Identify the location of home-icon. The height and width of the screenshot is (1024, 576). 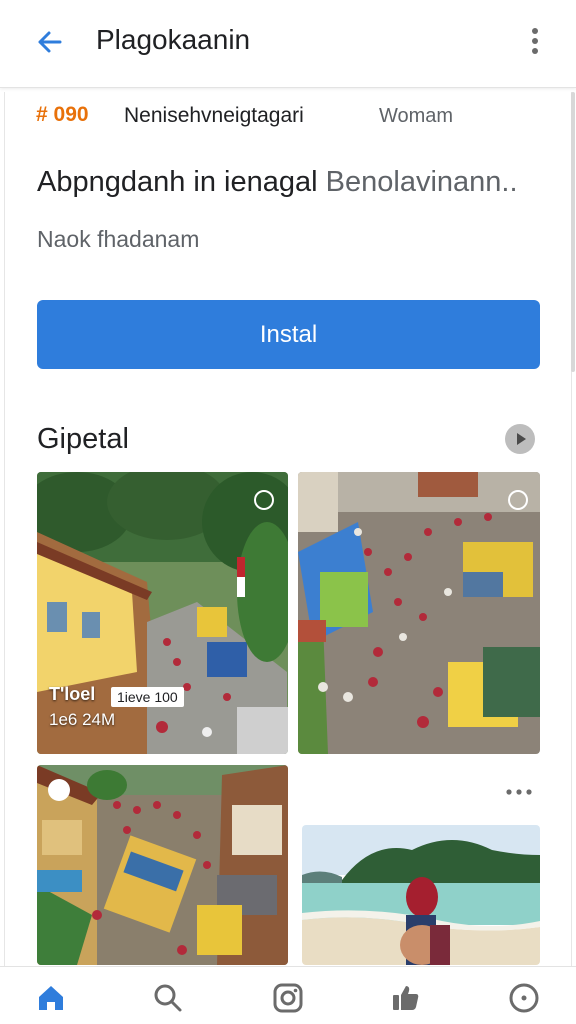
(51, 998).